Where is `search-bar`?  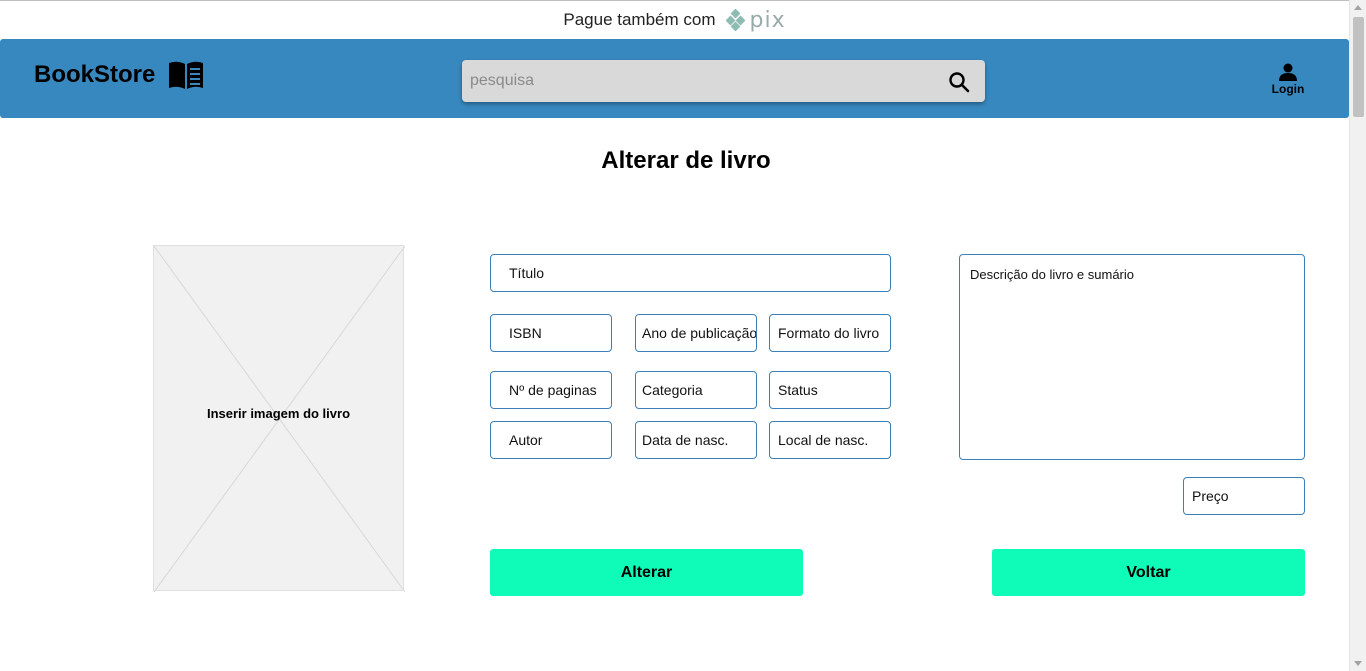
search-bar is located at coordinates (723, 81).